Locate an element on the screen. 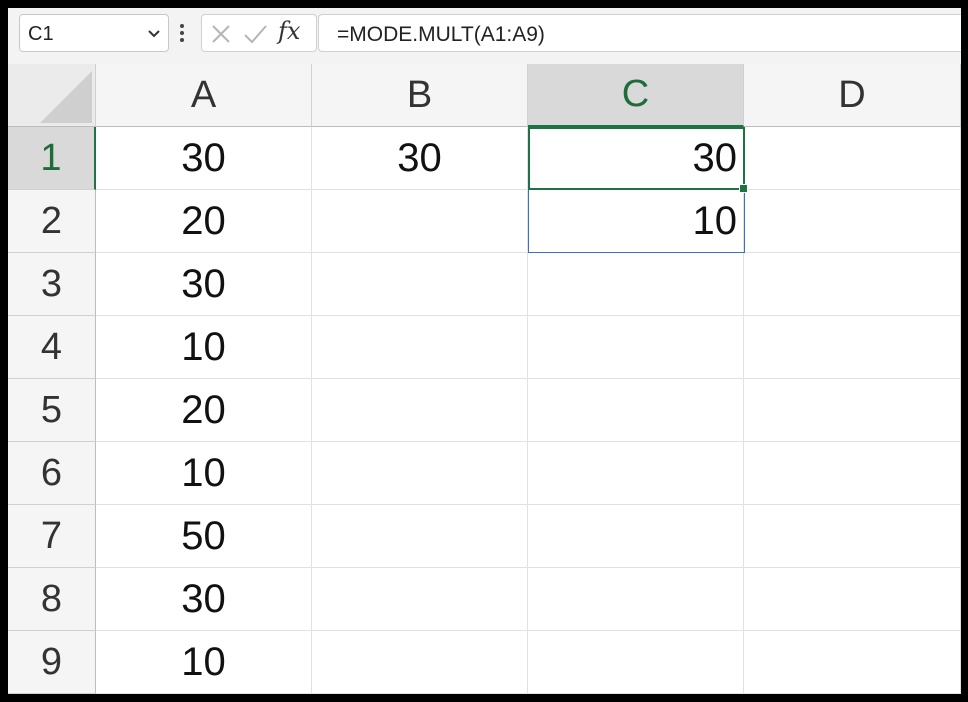 This screenshot has height=702, width=968. formula-buttons: fx is located at coordinates (259, 33).